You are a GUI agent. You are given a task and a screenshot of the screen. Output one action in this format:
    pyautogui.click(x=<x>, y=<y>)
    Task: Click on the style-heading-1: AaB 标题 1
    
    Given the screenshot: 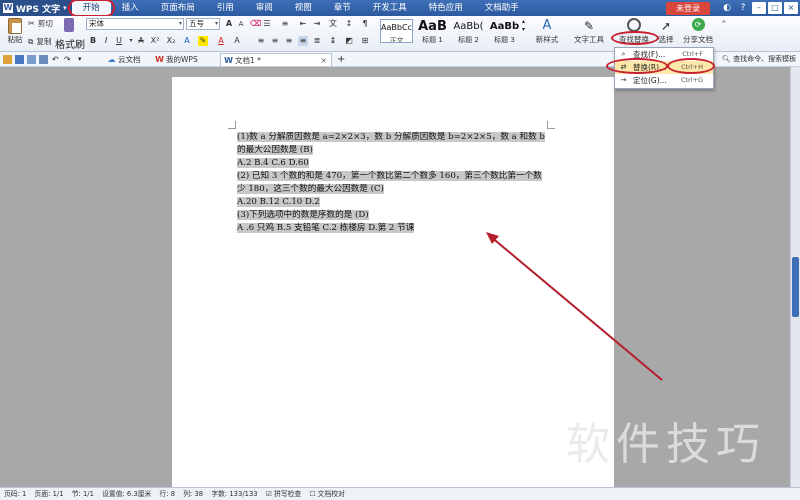 What is the action you would take?
    pyautogui.click(x=432, y=31)
    